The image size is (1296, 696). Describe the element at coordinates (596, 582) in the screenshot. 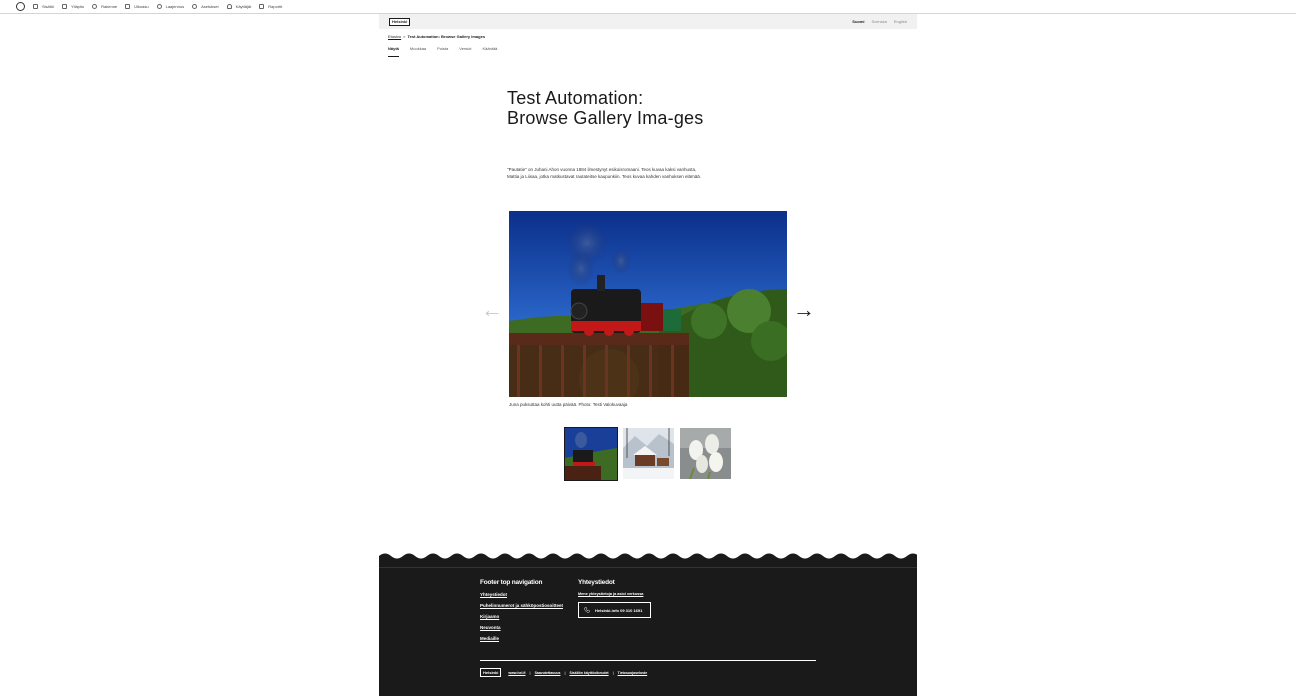

I see `footer-contact-heading: Yhteystiedot` at that location.